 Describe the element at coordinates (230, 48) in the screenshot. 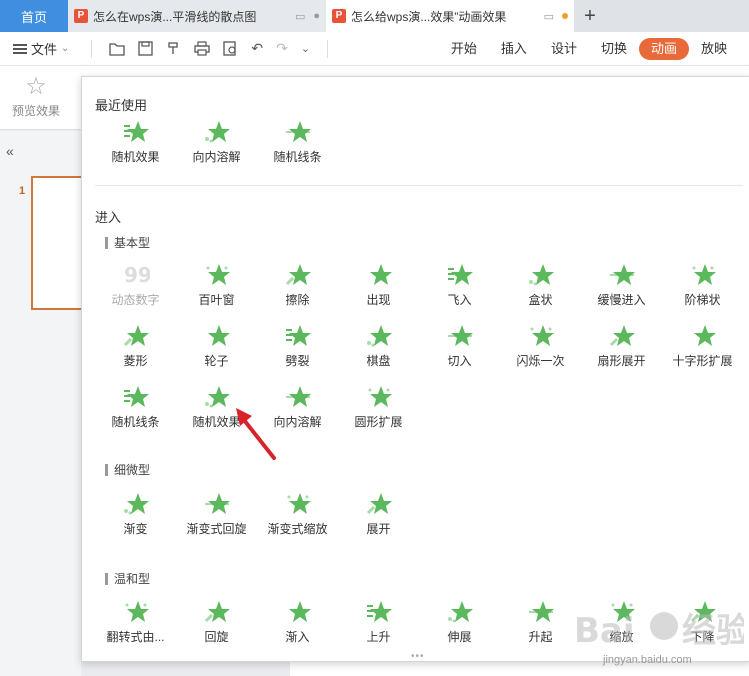

I see `print-preview-icon` at that location.